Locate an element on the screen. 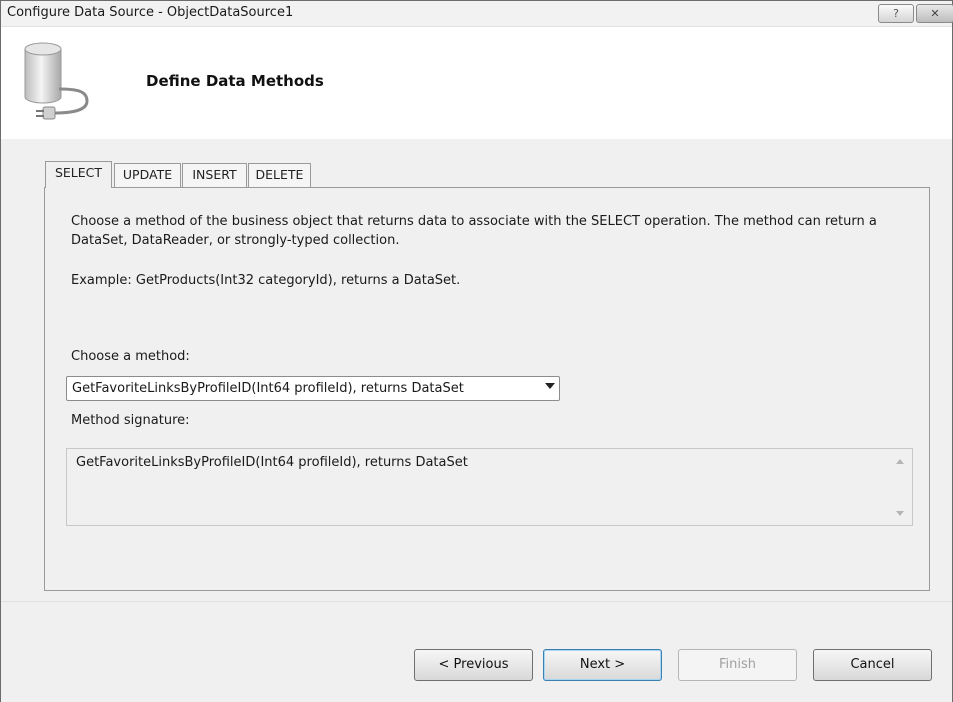 This screenshot has height=702, width=953. help-button: ? is located at coordinates (896, 13).